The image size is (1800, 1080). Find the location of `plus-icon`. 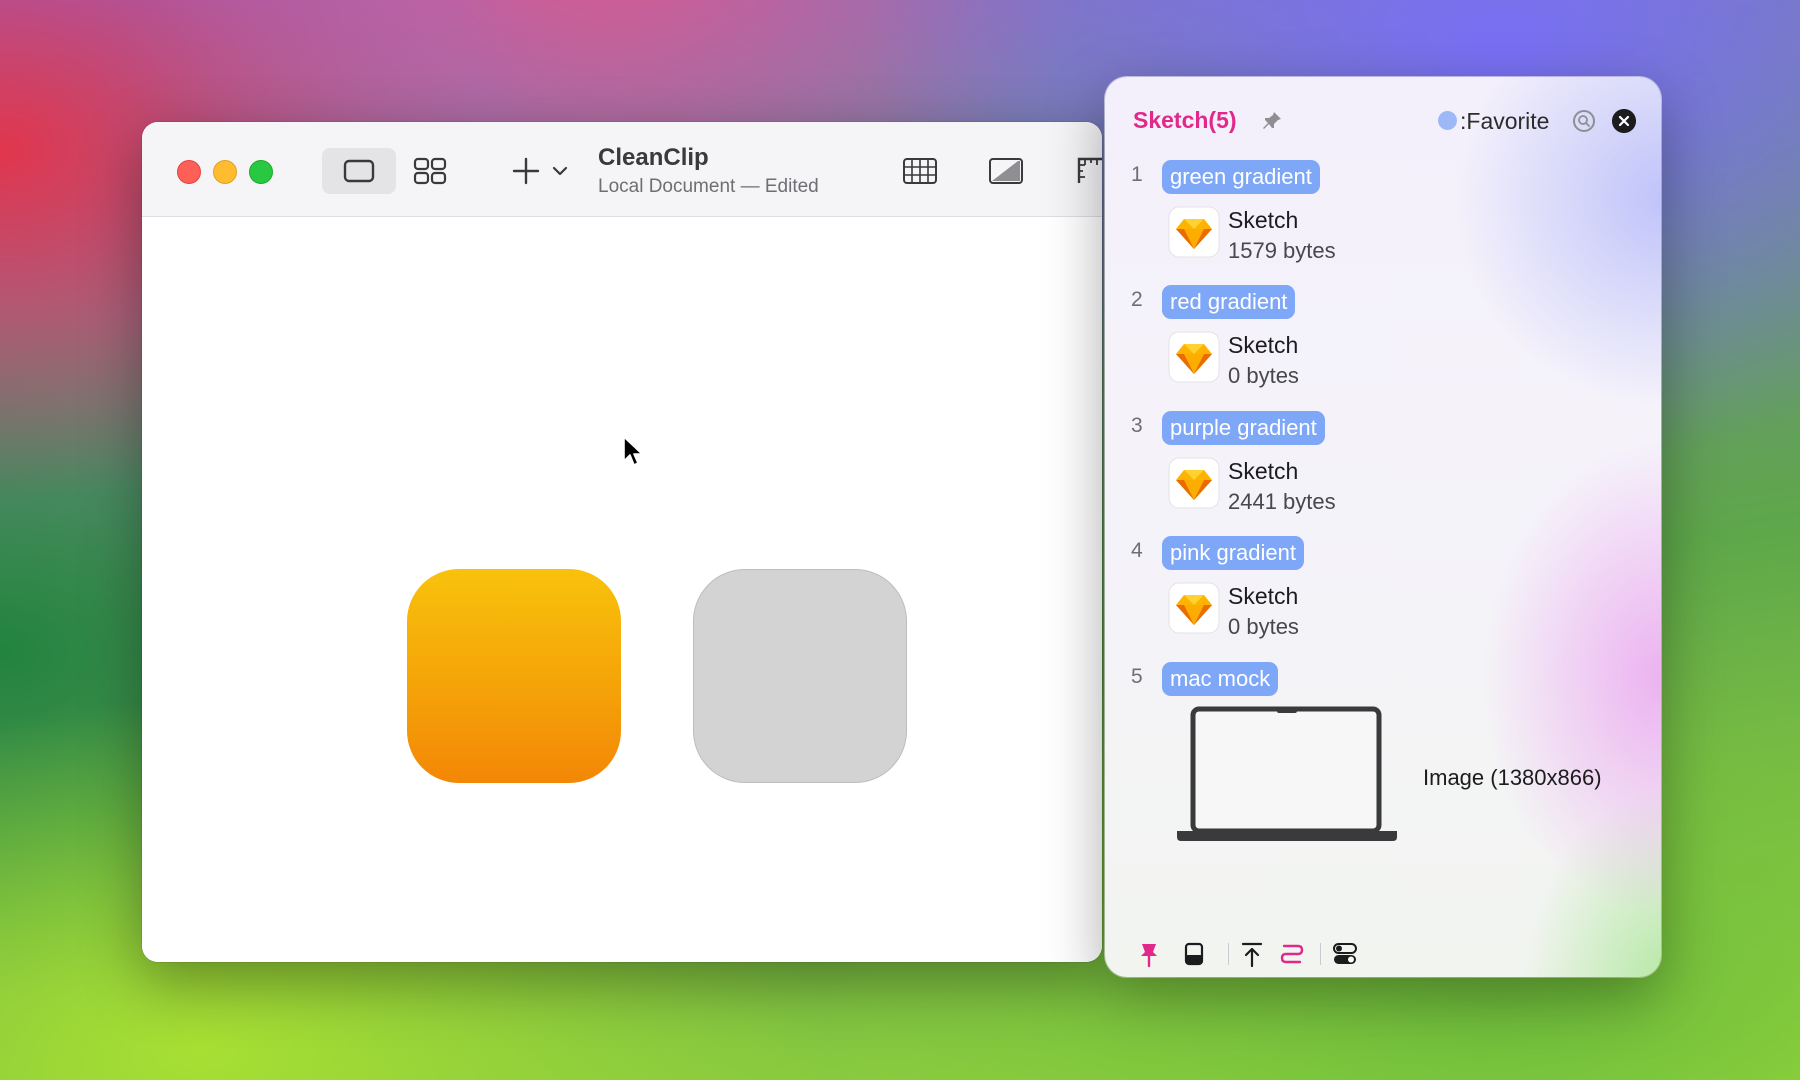

plus-icon is located at coordinates (526, 171).